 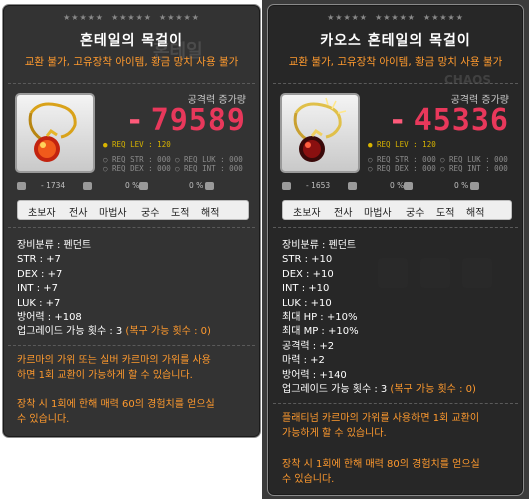 What do you see at coordinates (308, 346) in the screenshot?
I see `stat-line: 공격력 : +2` at bounding box center [308, 346].